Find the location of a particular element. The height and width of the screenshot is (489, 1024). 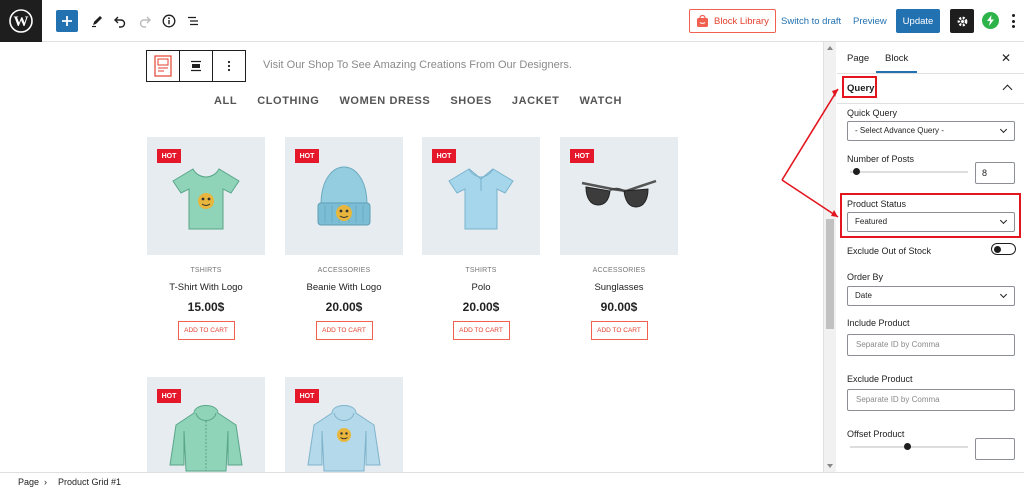

include-product-input: Separate ID by Comma is located at coordinates (931, 345).